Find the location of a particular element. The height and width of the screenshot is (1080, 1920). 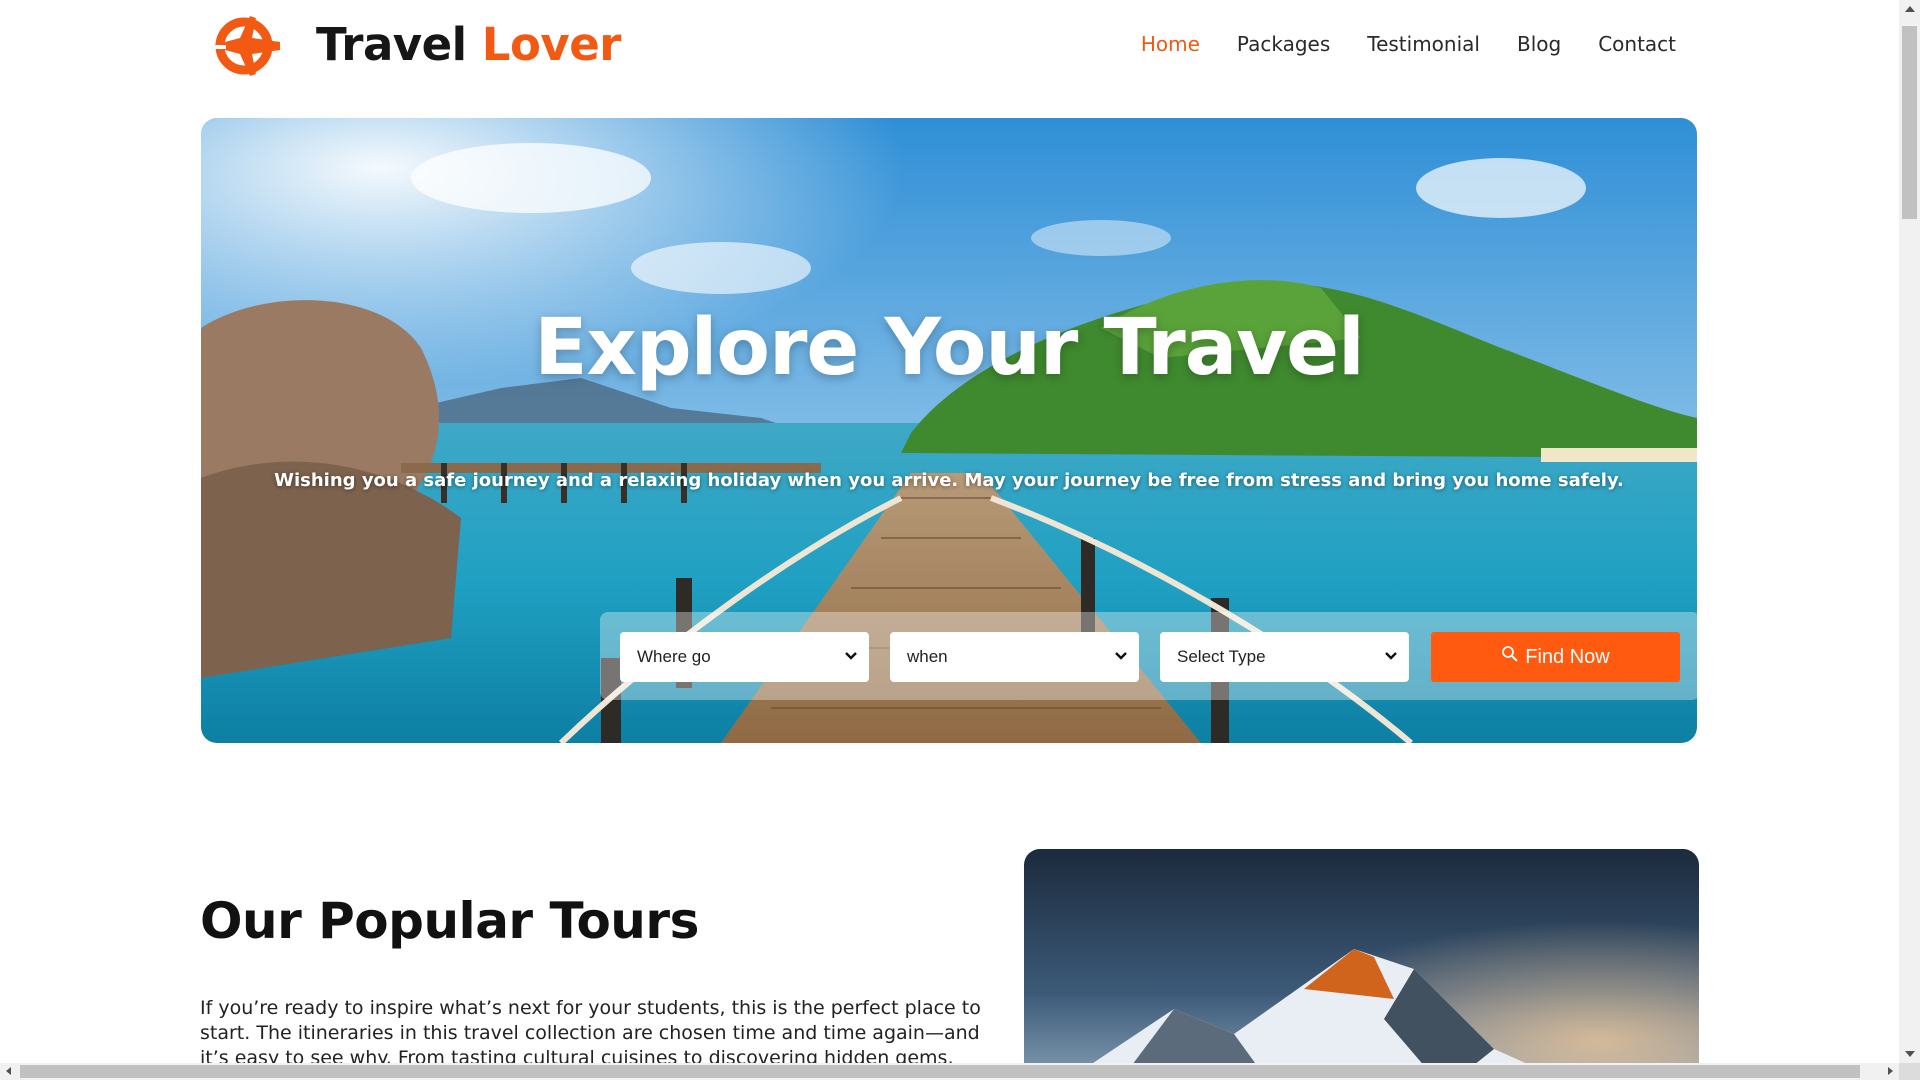

brand-name-part2: Lover is located at coordinates (551, 44).